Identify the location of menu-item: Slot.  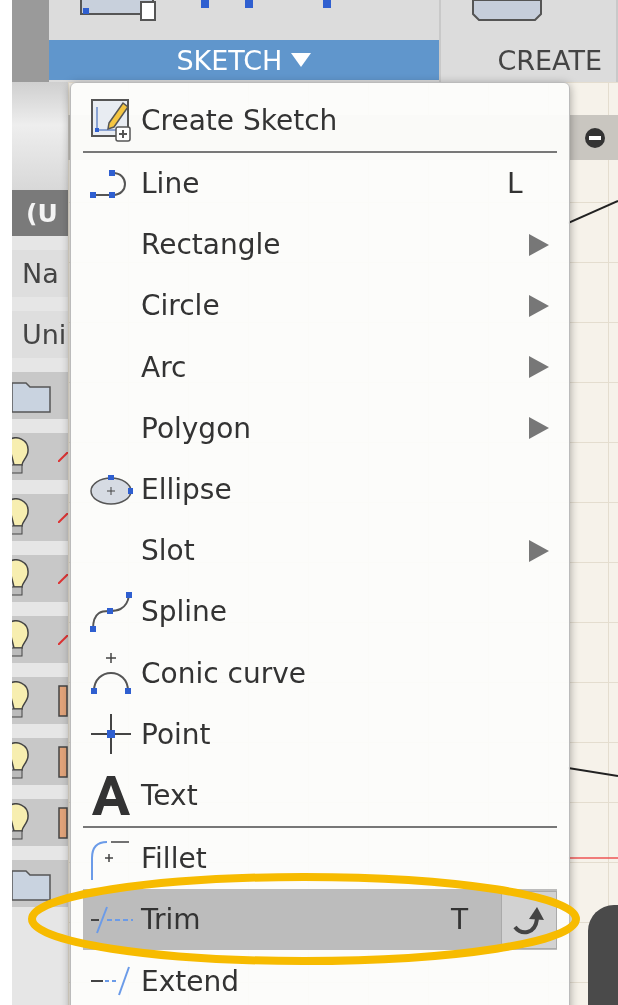
(320, 551).